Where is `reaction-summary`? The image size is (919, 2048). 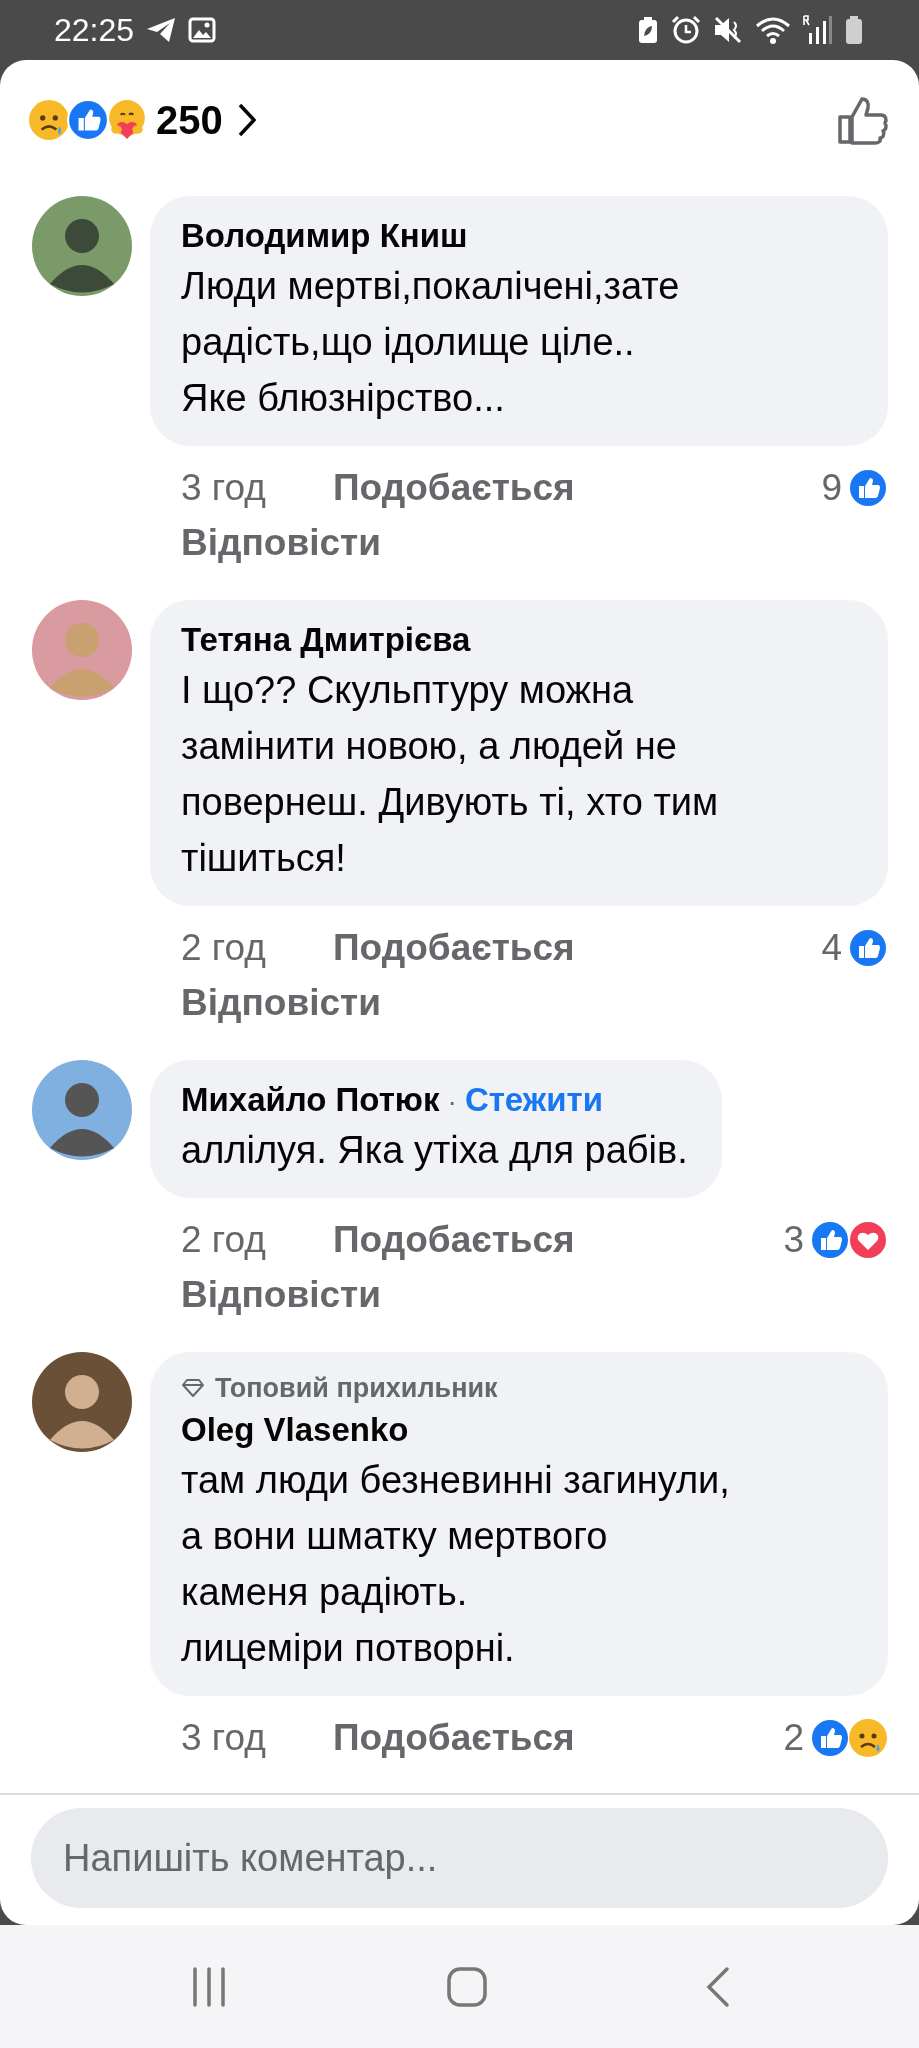
reaction-summary is located at coordinates (88, 120).